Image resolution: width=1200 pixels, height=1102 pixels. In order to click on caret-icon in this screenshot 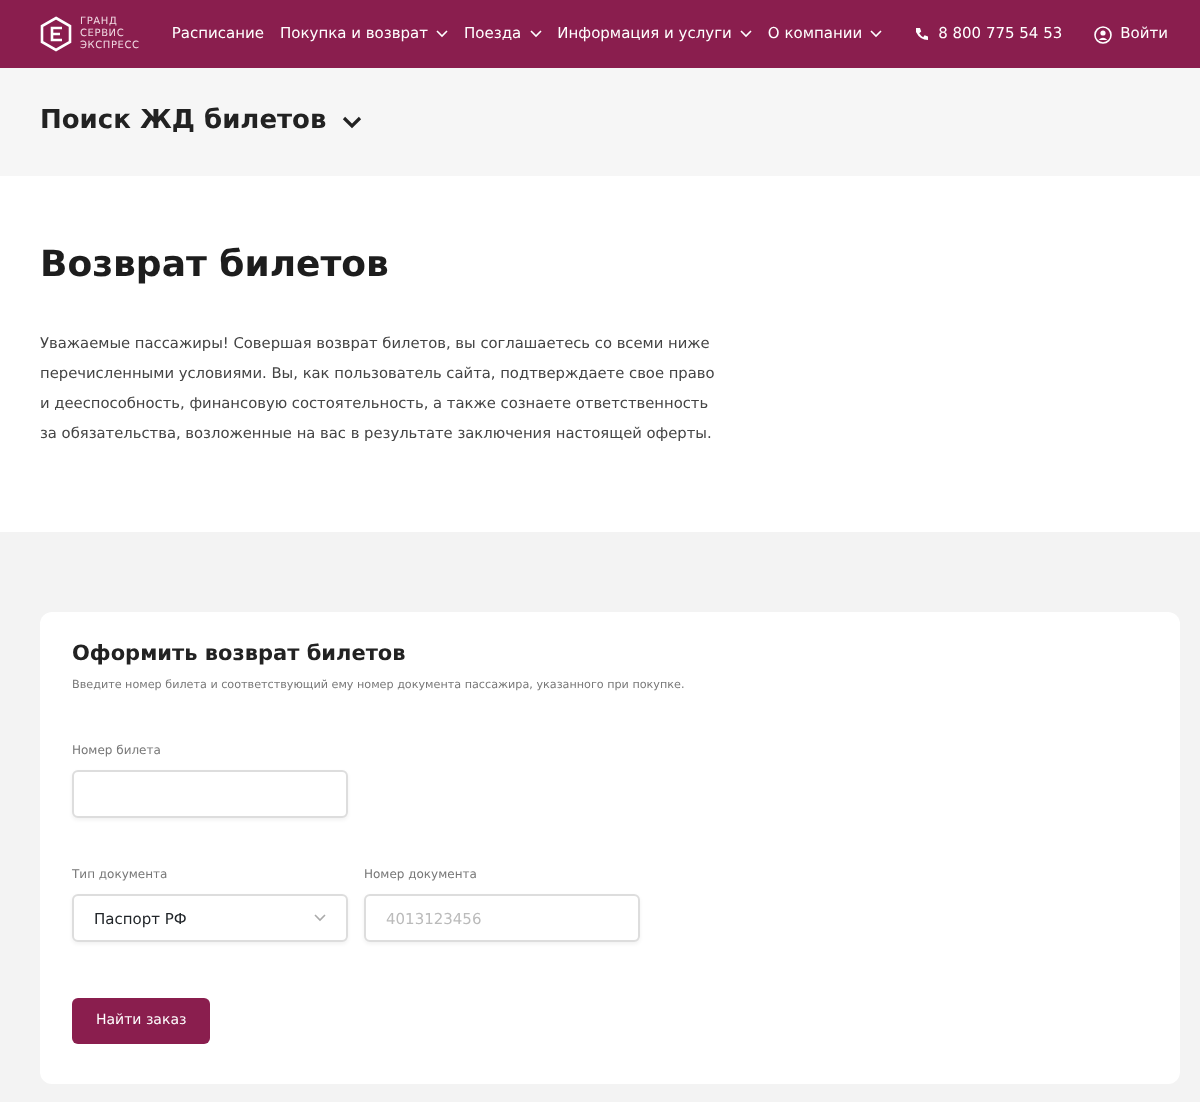, I will do `click(320, 918)`.